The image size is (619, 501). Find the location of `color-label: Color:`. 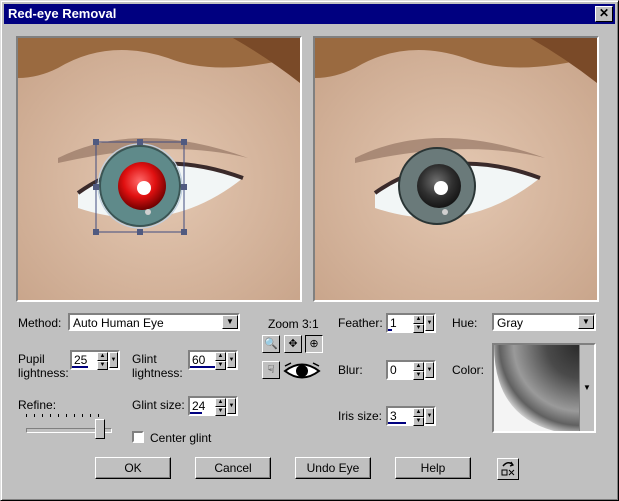

color-label: Color: is located at coordinates (468, 370).